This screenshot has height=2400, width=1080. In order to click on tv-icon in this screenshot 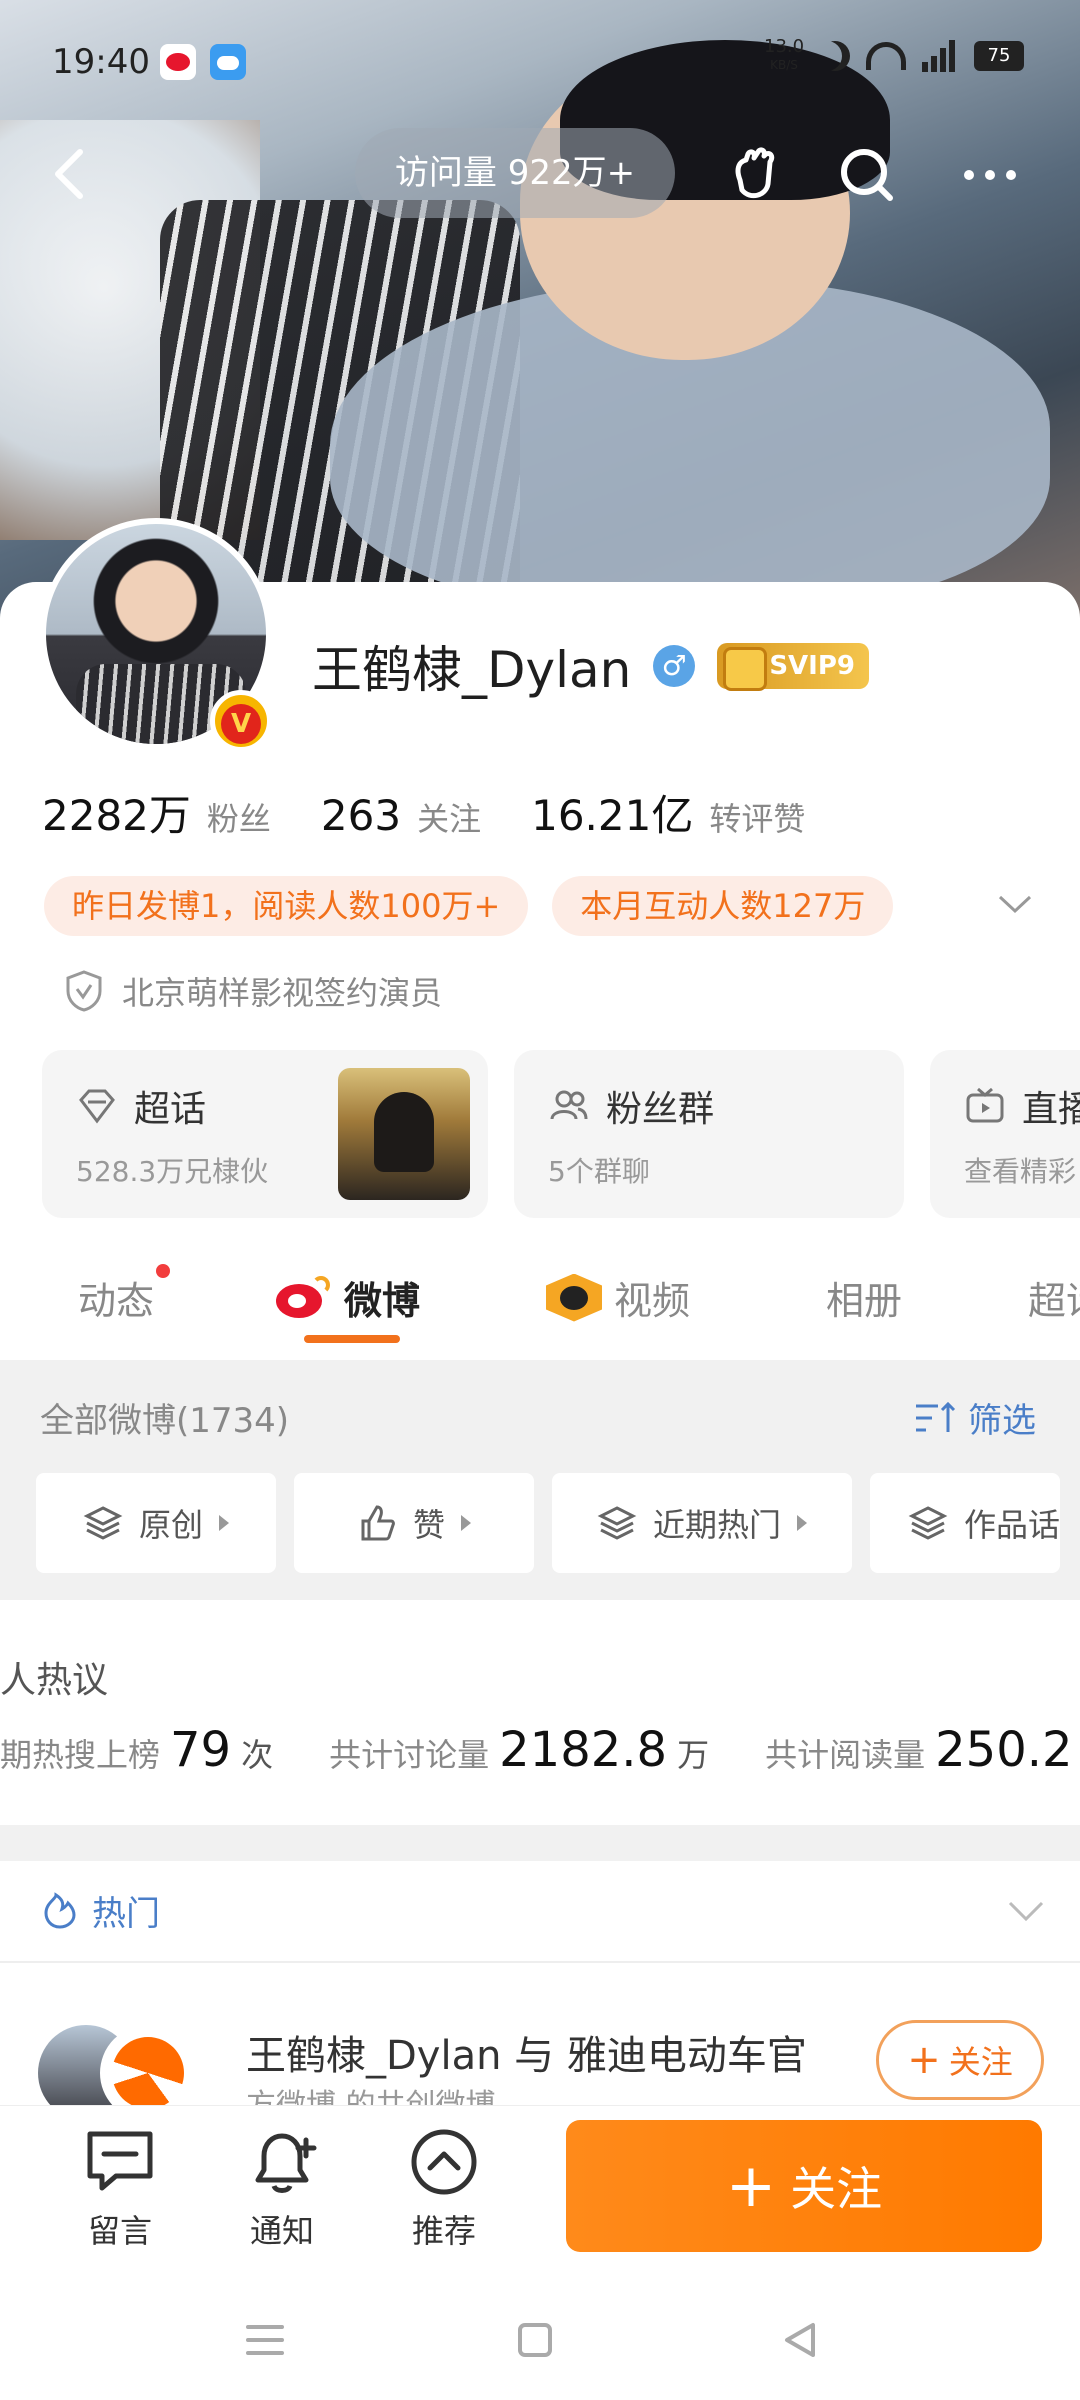, I will do `click(985, 1105)`.